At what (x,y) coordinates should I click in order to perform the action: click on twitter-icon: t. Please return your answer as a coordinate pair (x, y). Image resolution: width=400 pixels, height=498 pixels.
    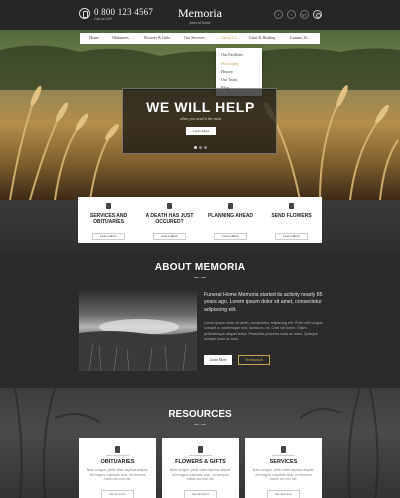
    Looking at the image, I should click on (291, 14).